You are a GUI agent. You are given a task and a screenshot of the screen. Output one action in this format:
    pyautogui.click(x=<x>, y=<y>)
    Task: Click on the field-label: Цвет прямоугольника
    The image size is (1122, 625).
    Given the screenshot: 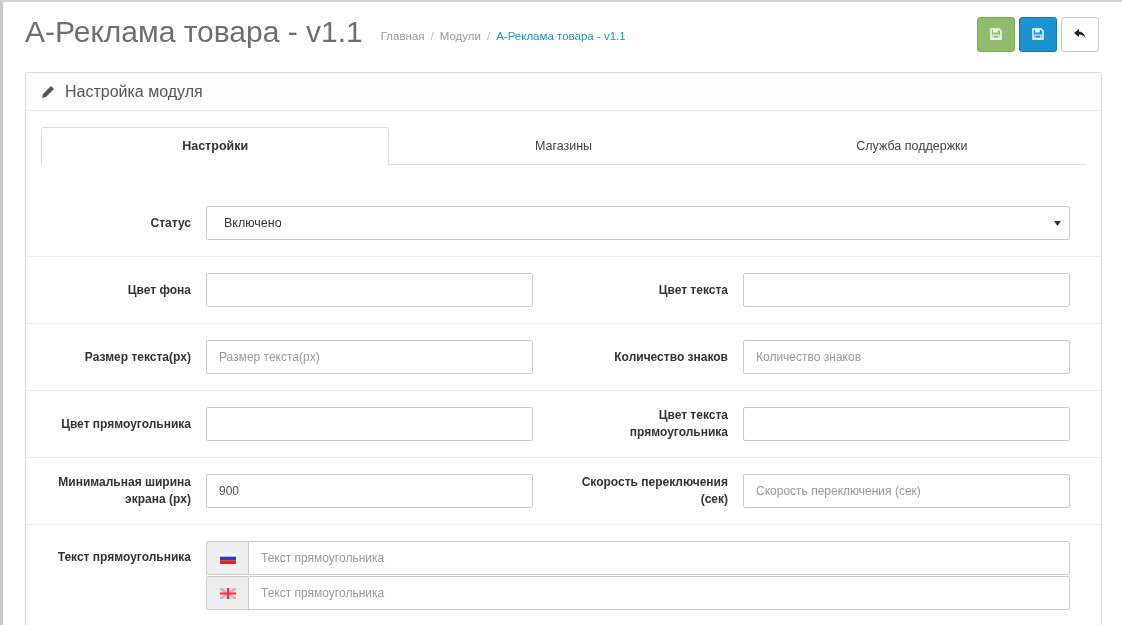 What is the action you would take?
    pyautogui.click(x=125, y=424)
    